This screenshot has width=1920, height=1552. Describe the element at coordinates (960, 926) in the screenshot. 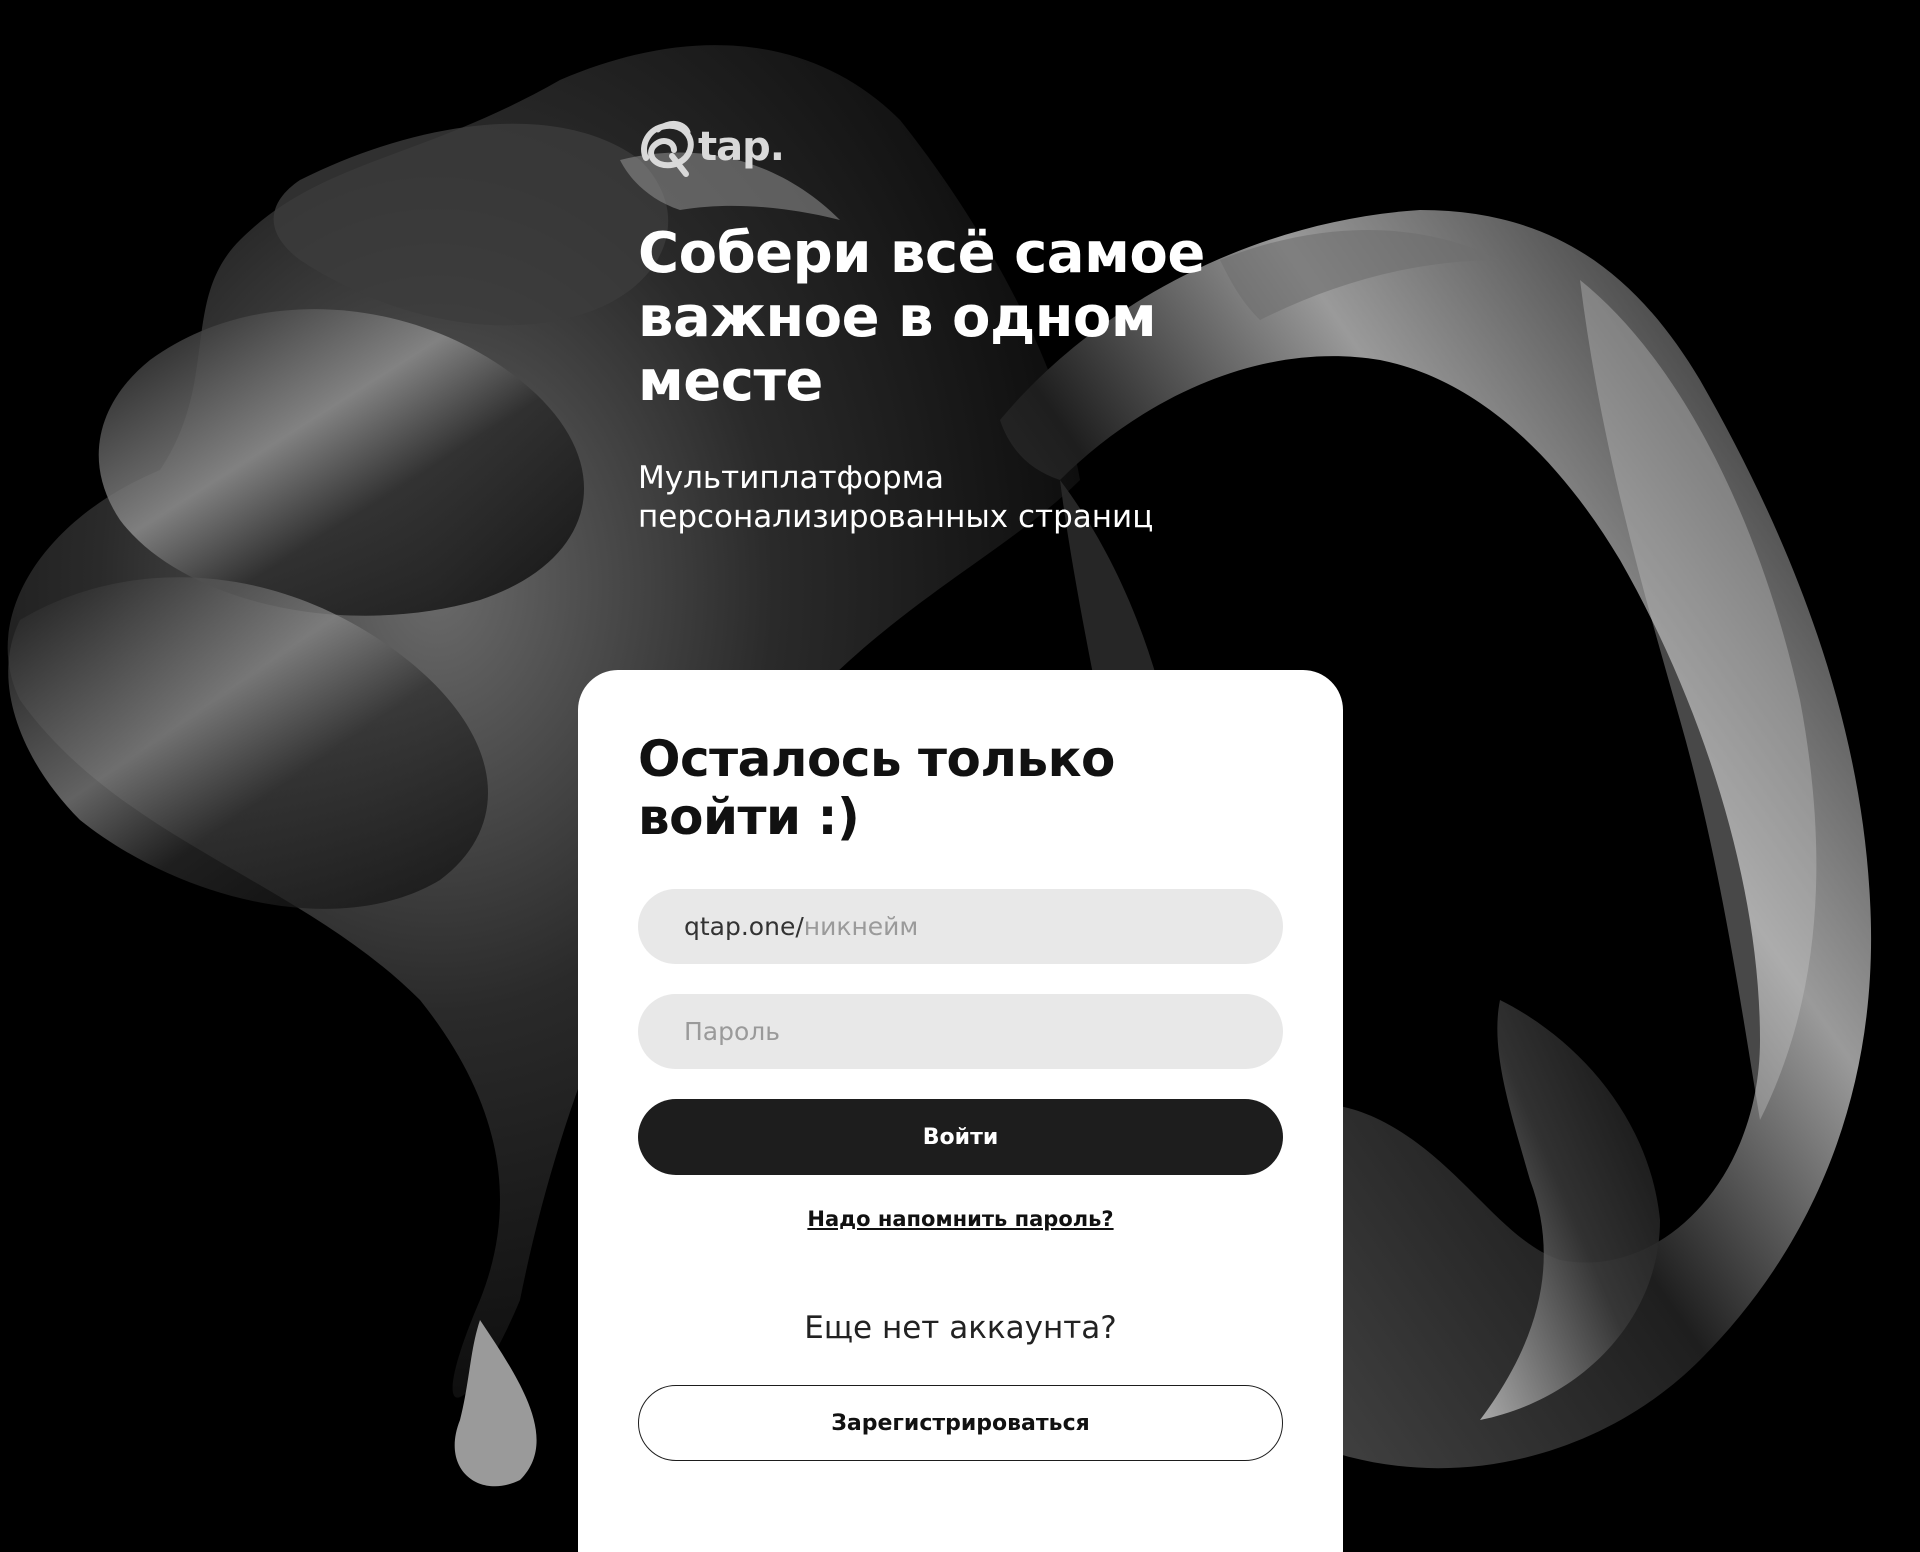

I see `username-input: qtap.one/никнейм` at that location.